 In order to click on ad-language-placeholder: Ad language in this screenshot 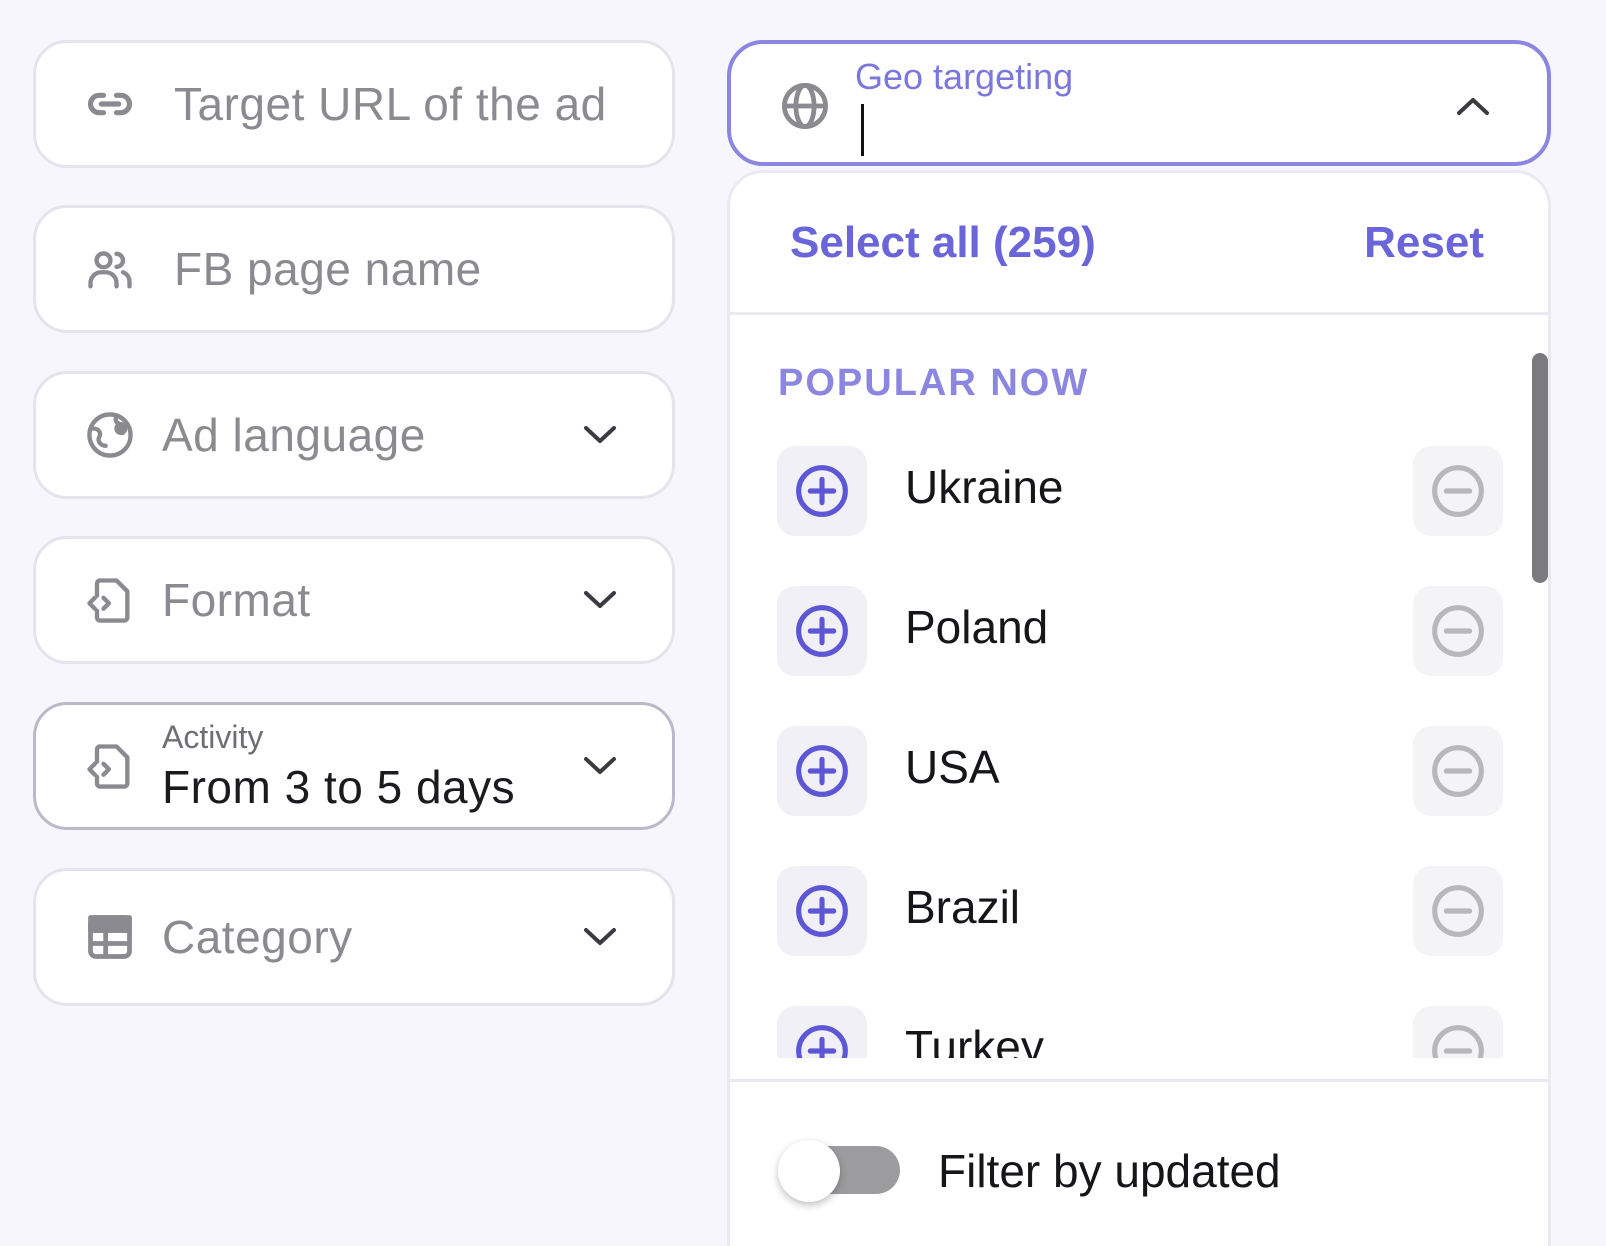, I will do `click(294, 435)`.